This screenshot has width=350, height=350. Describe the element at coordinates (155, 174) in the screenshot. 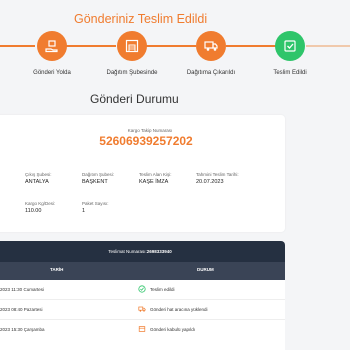

I see `recipient-label: Teslim Alan Kişi:` at that location.